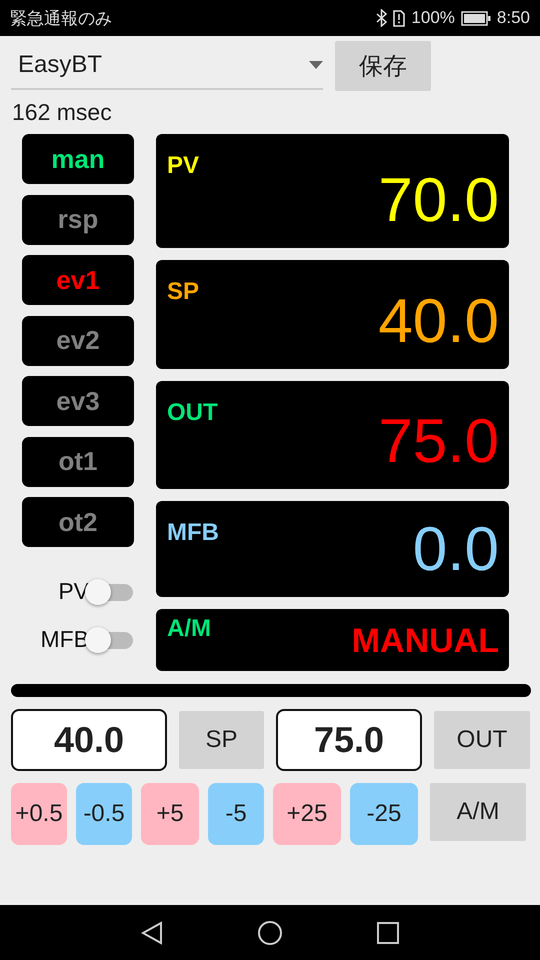 This screenshot has height=960, width=540. What do you see at coordinates (152, 932) in the screenshot?
I see `back-icon` at bounding box center [152, 932].